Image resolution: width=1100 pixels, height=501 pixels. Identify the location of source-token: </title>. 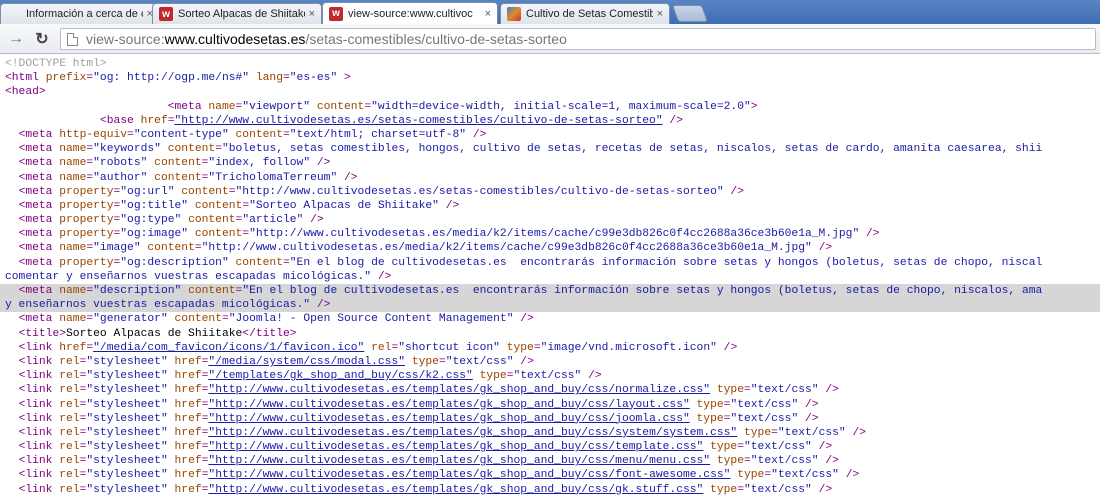
(269, 333).